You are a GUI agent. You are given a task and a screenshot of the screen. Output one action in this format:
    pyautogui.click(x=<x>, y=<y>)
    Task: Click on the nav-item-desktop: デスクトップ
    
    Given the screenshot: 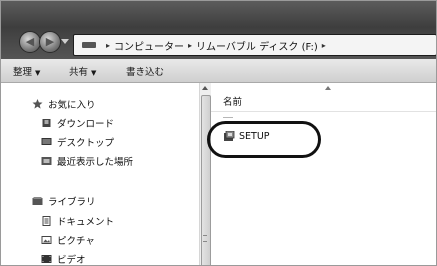 What is the action you would take?
    pyautogui.click(x=77, y=142)
    